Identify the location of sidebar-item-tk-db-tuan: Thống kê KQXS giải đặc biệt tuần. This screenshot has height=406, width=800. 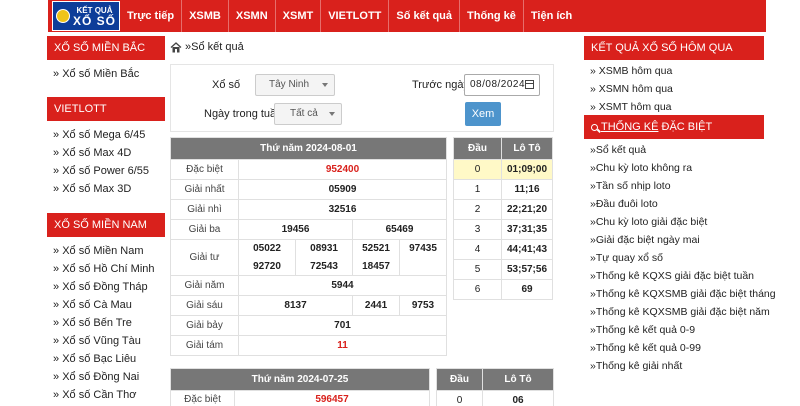
(674, 276).